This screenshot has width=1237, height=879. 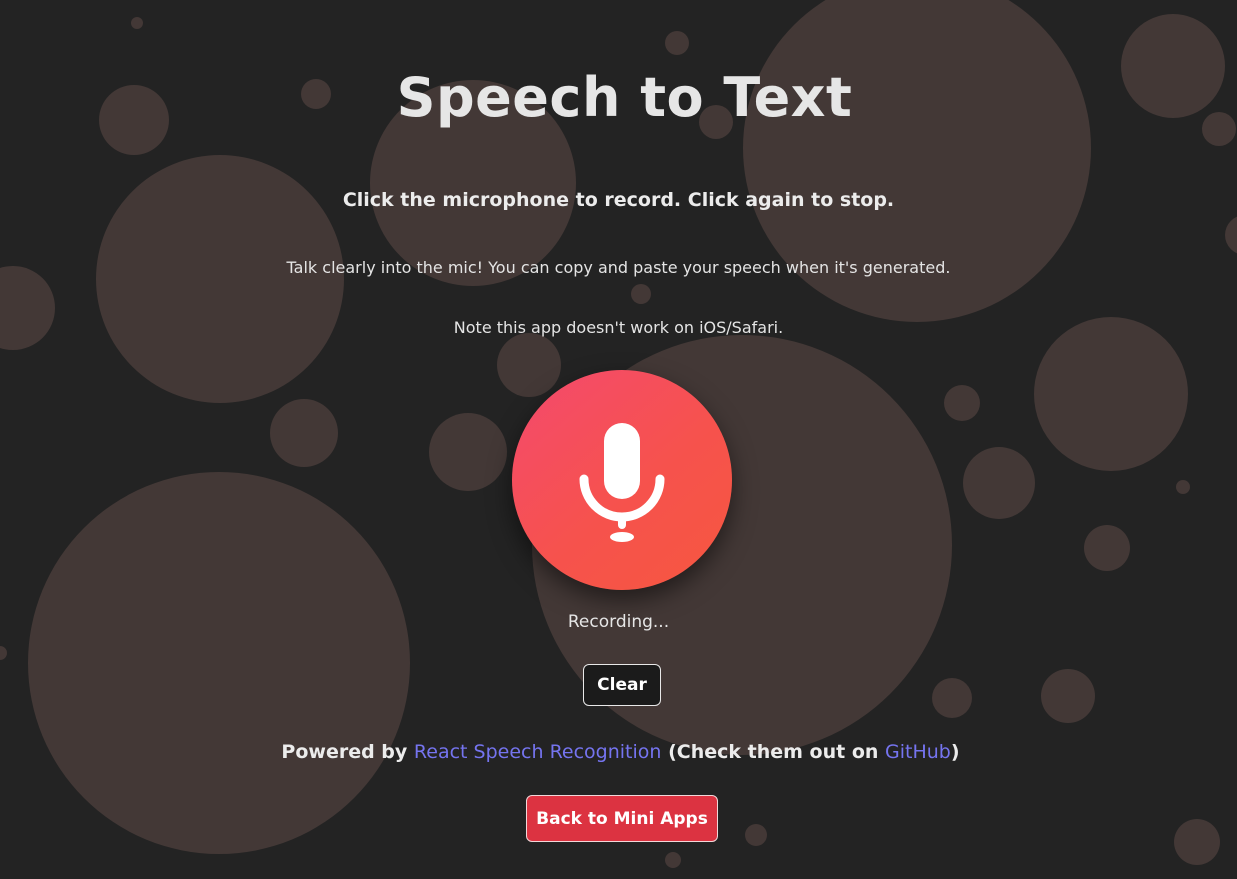 I want to click on credits-prefix: Powered by, so click(x=344, y=752).